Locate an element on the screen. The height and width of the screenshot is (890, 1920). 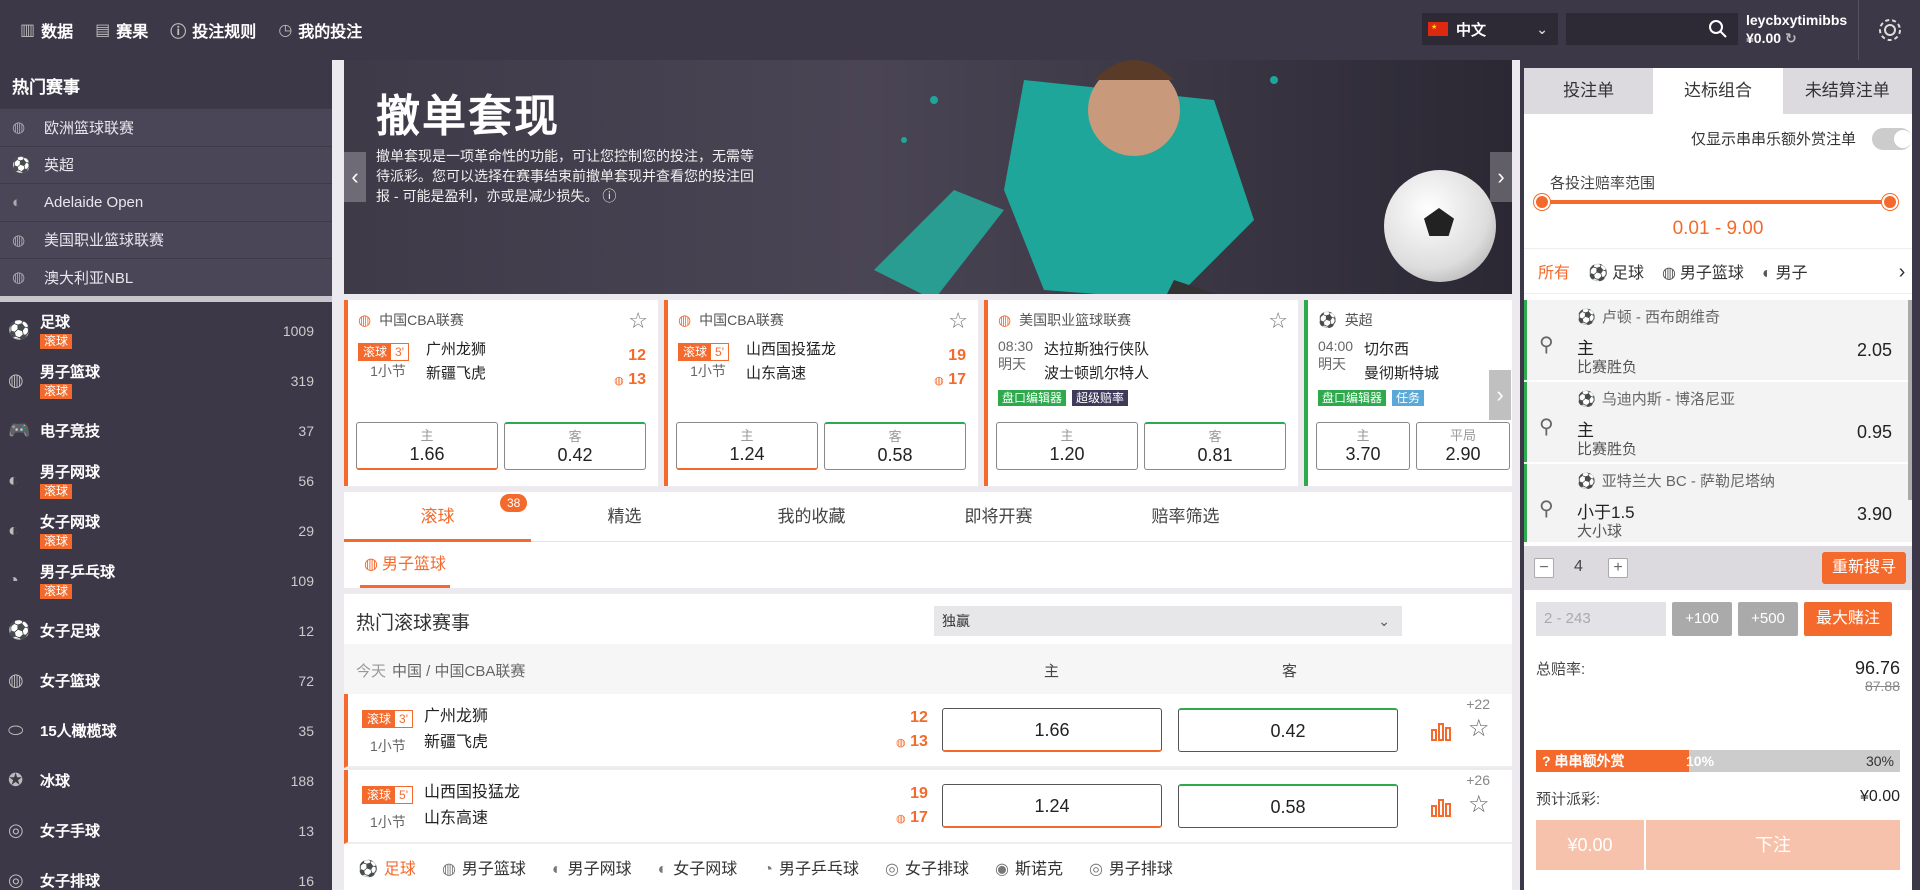
question-icon: ? is located at coordinates (1546, 761).